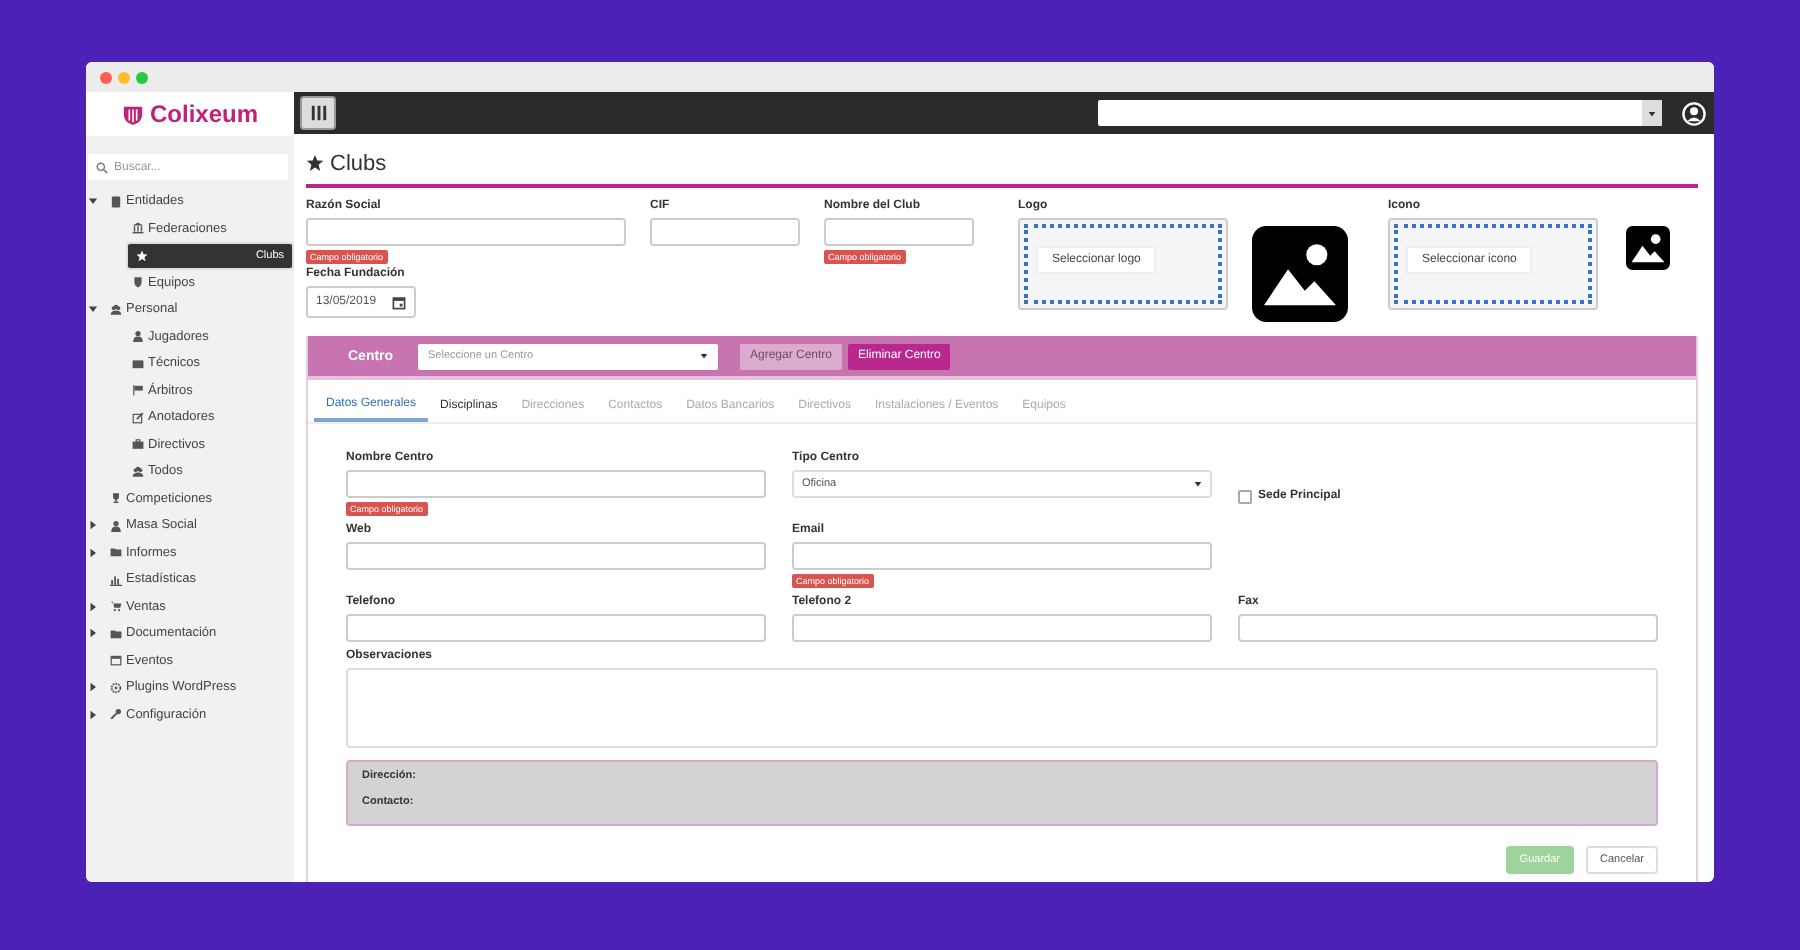  What do you see at coordinates (138, 282) in the screenshot?
I see `shield-icon` at bounding box center [138, 282].